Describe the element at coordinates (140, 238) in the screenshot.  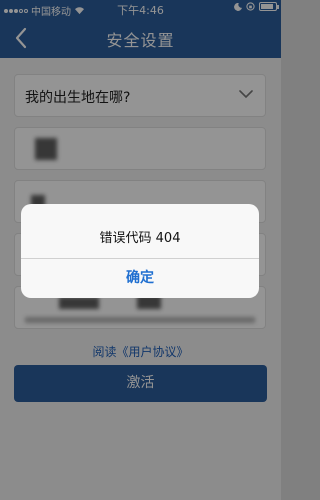
I see `alert-message: 错误代码 404` at that location.